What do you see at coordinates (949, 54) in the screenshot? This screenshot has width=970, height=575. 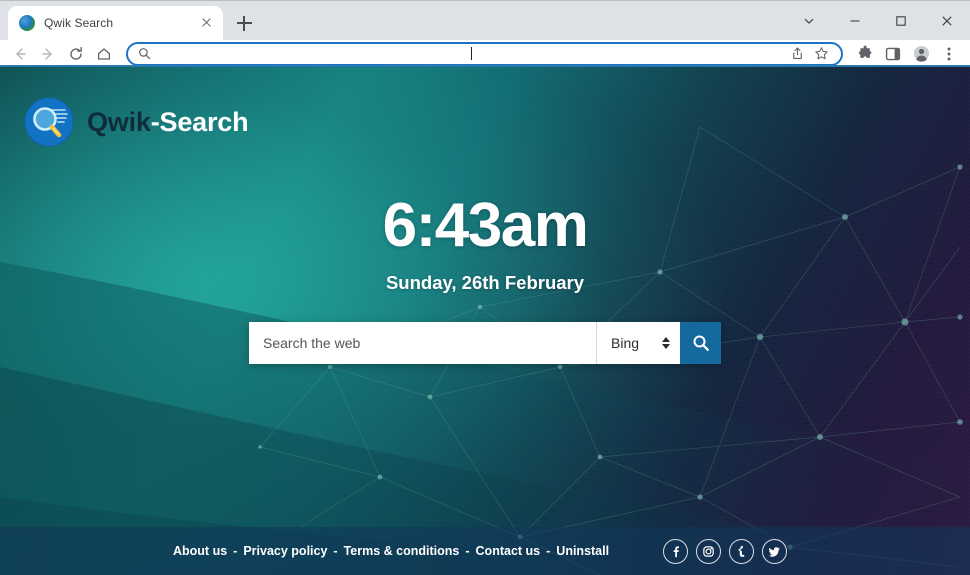 I see `kebab-menu-icon` at bounding box center [949, 54].